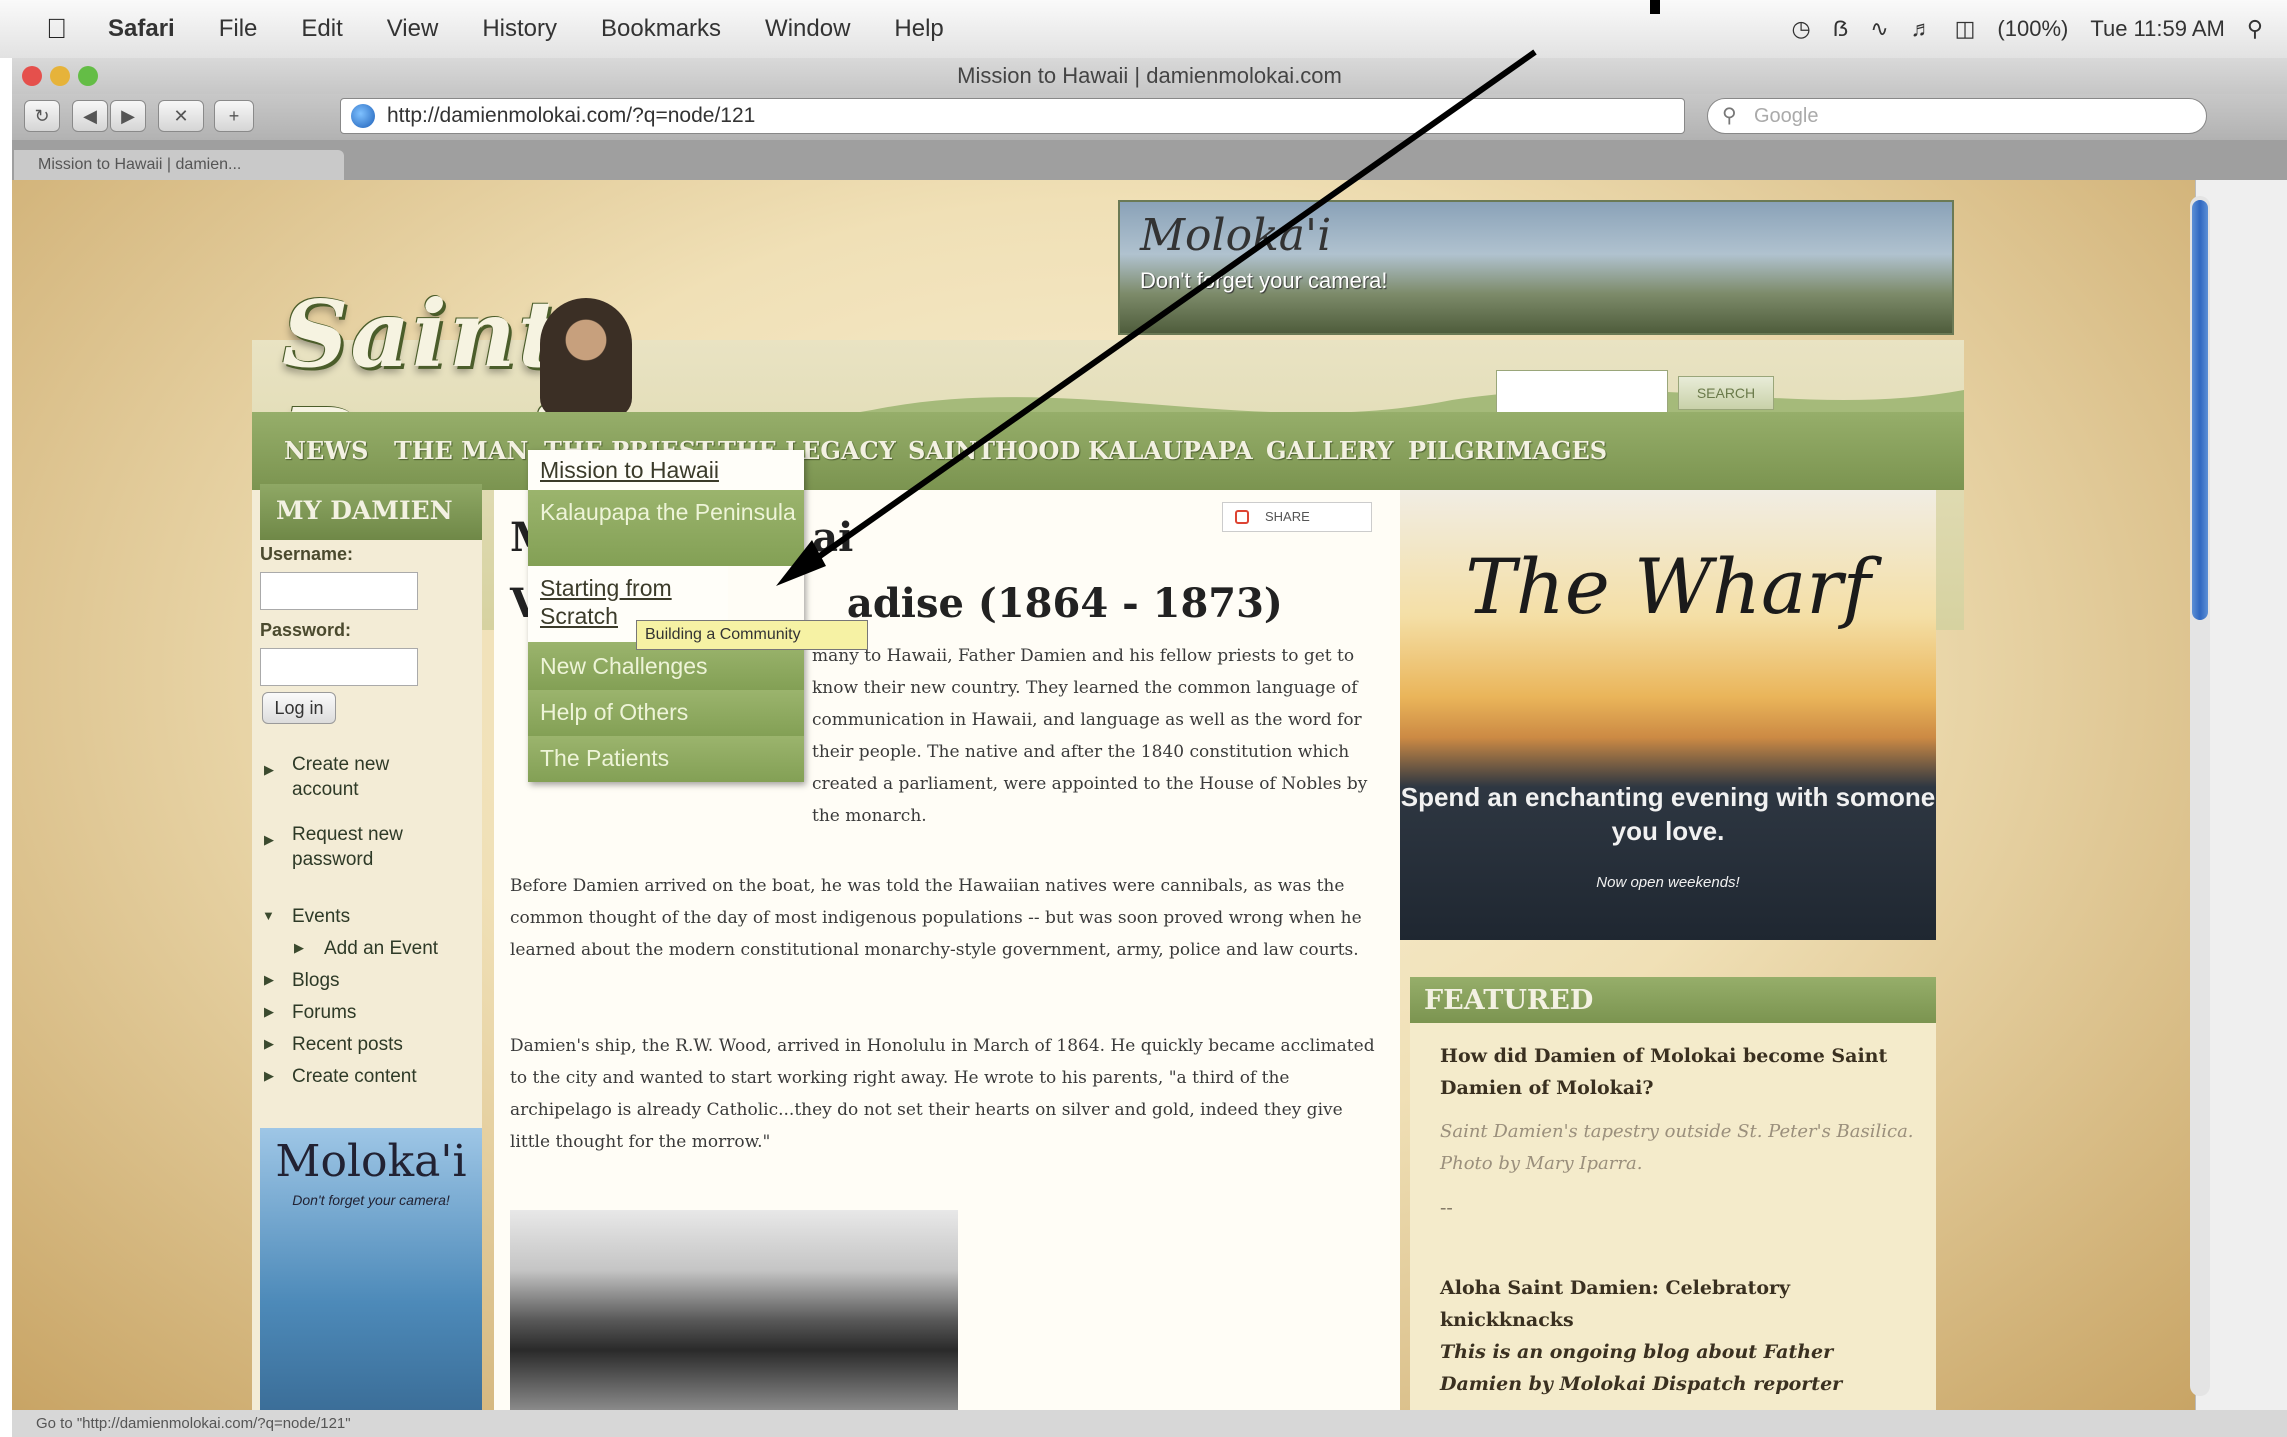 The height and width of the screenshot is (1437, 2287). I want to click on wharf-ad-note: Now open weekends!, so click(1668, 882).